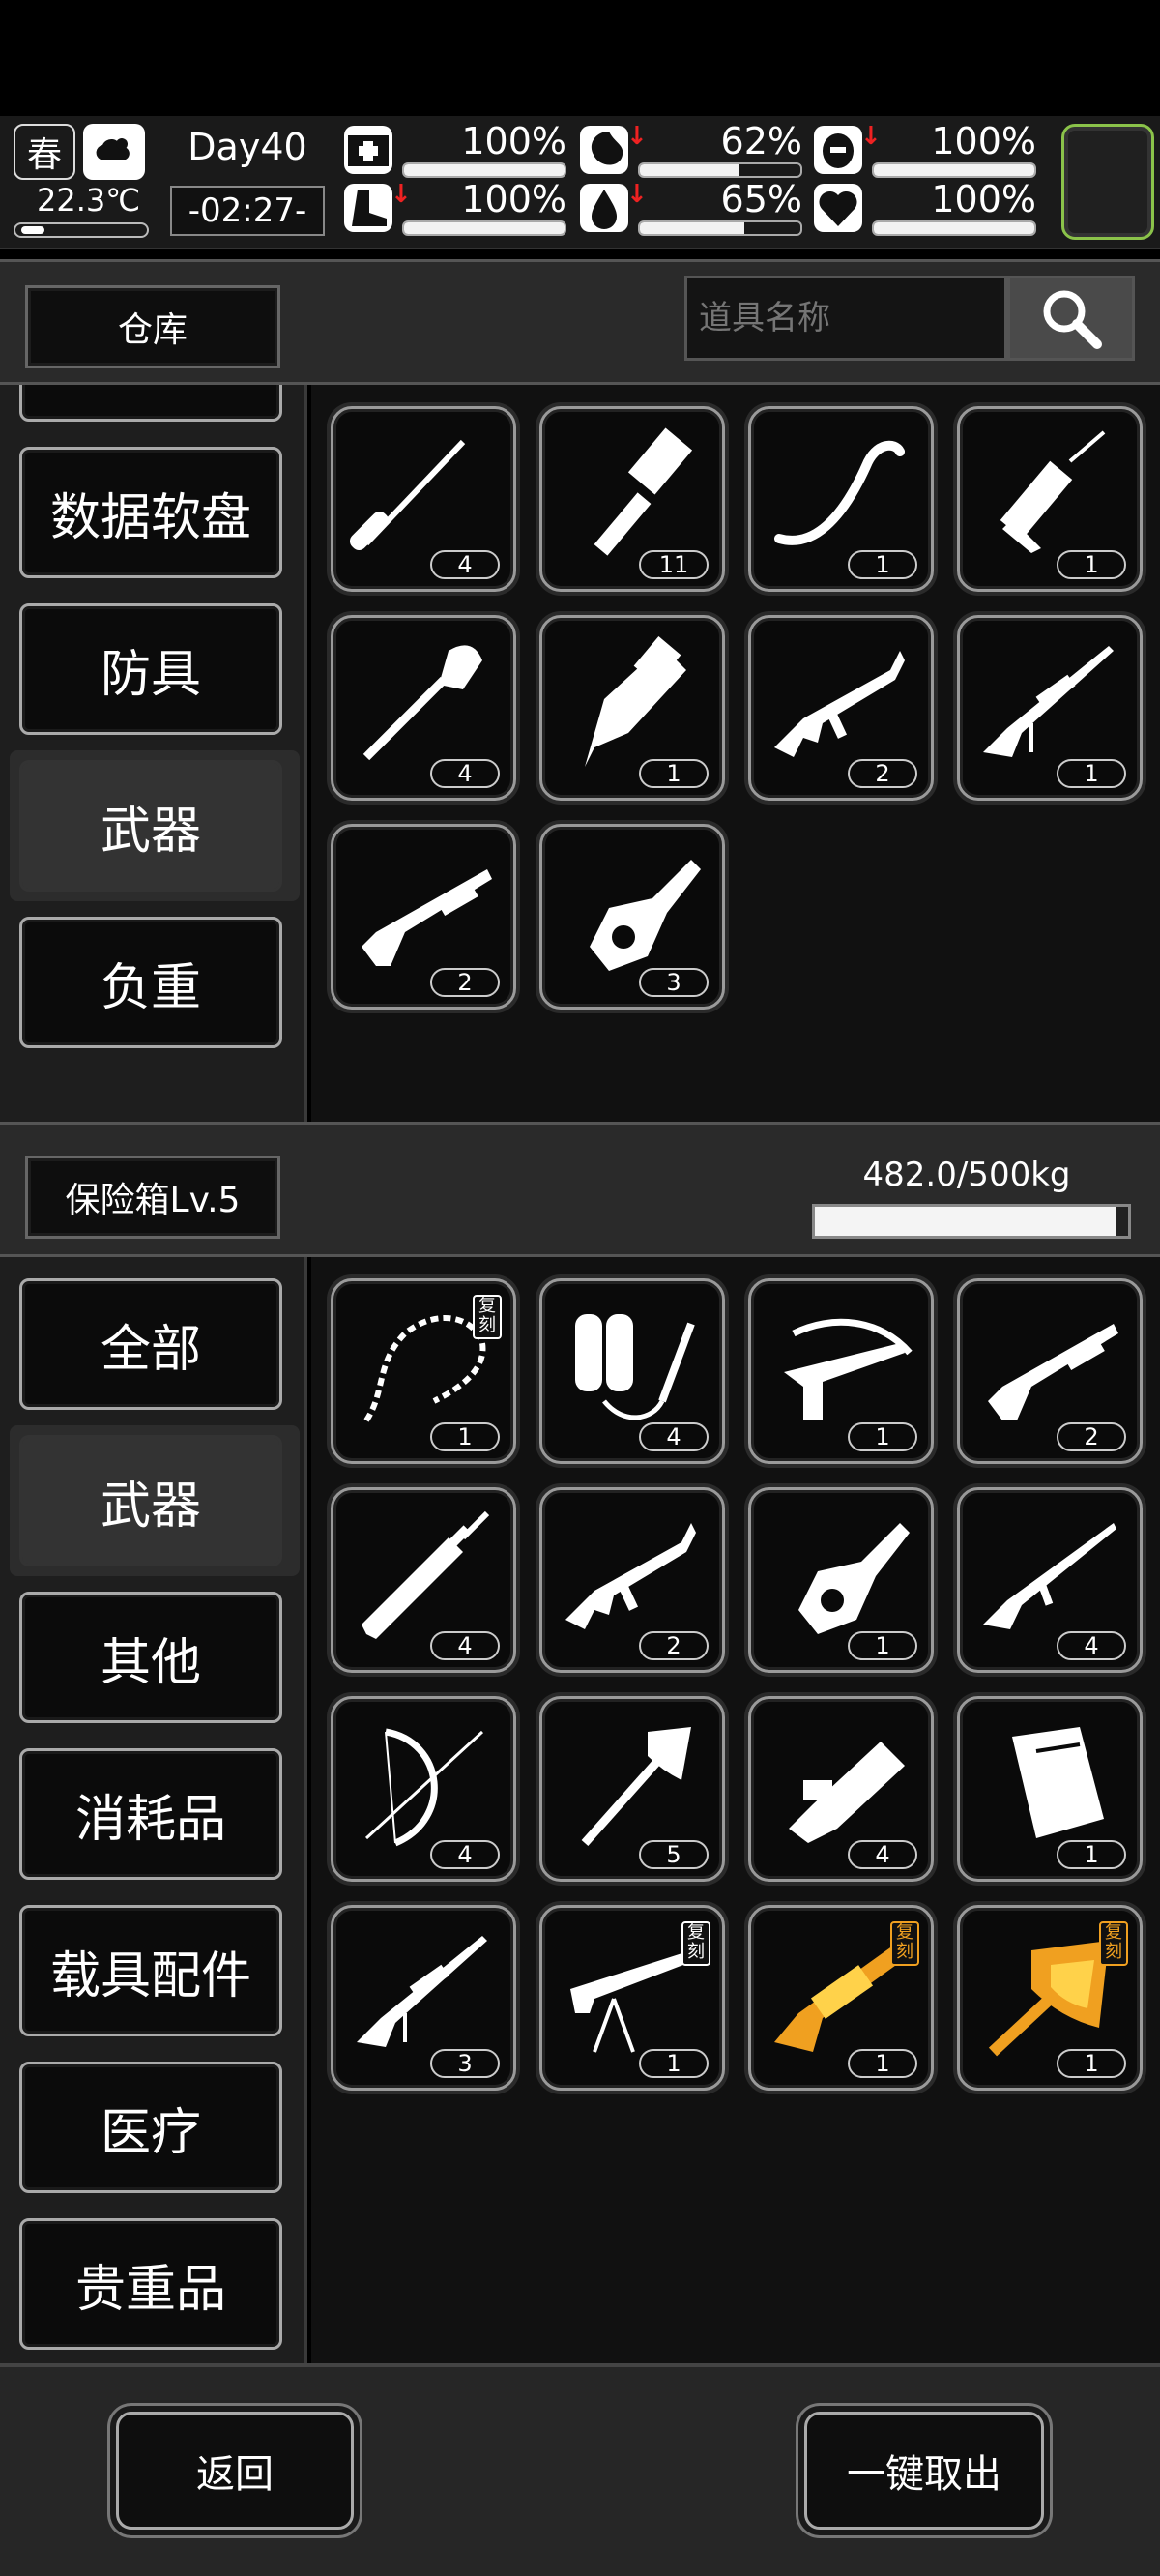  Describe the element at coordinates (674, 1854) in the screenshot. I see `item-count: 5` at that location.